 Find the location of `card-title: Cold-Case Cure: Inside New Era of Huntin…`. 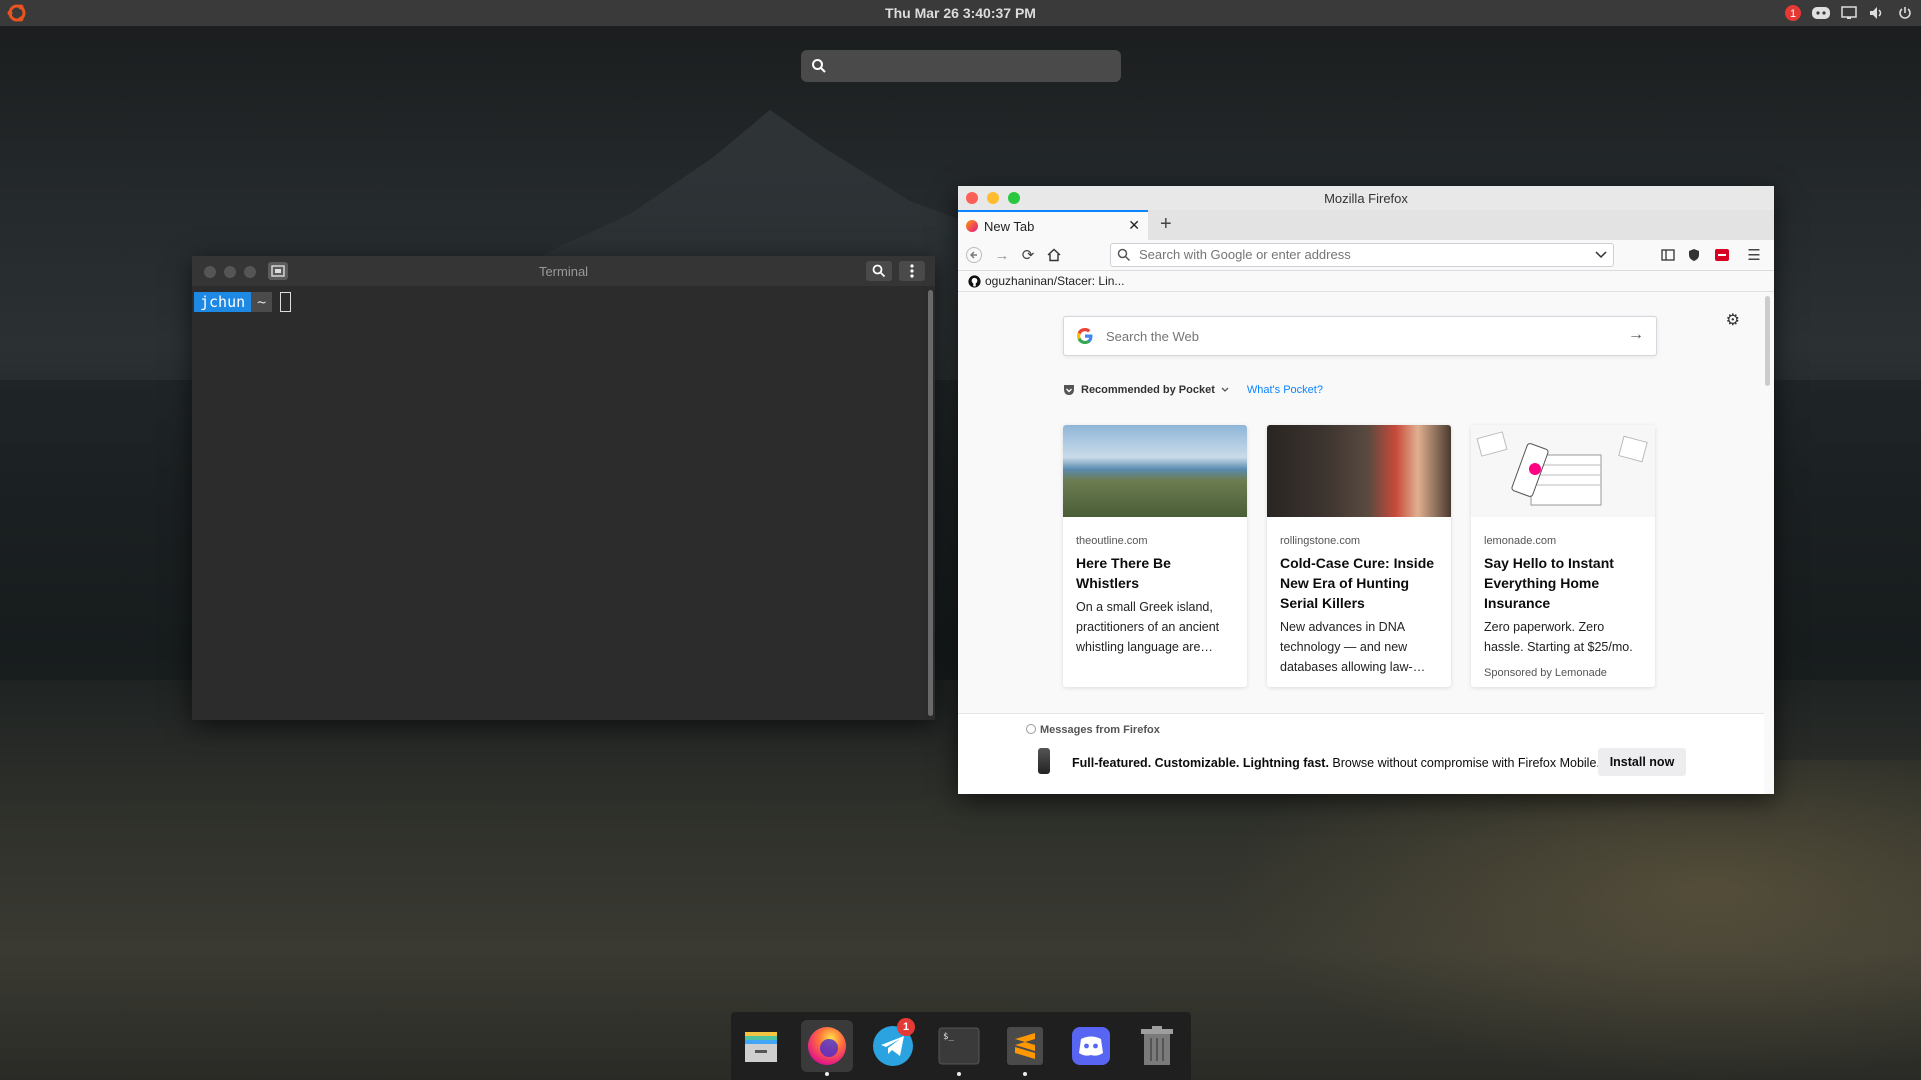

card-title: Cold-Case Cure: Inside New Era of Huntin… is located at coordinates (1357, 583).